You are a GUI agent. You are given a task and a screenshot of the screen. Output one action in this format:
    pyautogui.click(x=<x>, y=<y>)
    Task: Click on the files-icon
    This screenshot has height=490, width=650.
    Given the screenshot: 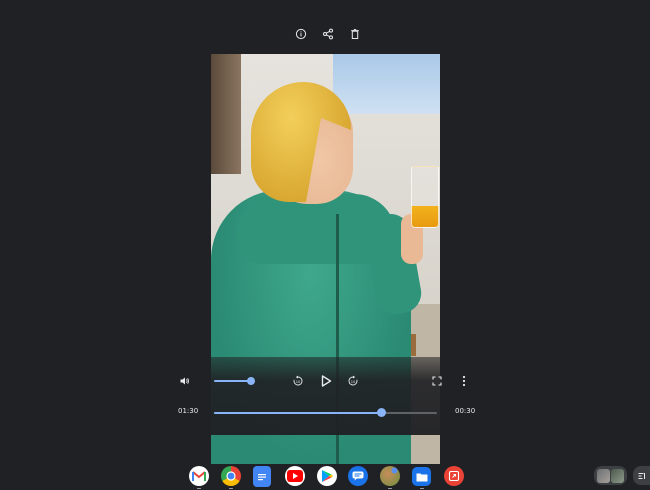 What is the action you would take?
    pyautogui.click(x=421, y=477)
    